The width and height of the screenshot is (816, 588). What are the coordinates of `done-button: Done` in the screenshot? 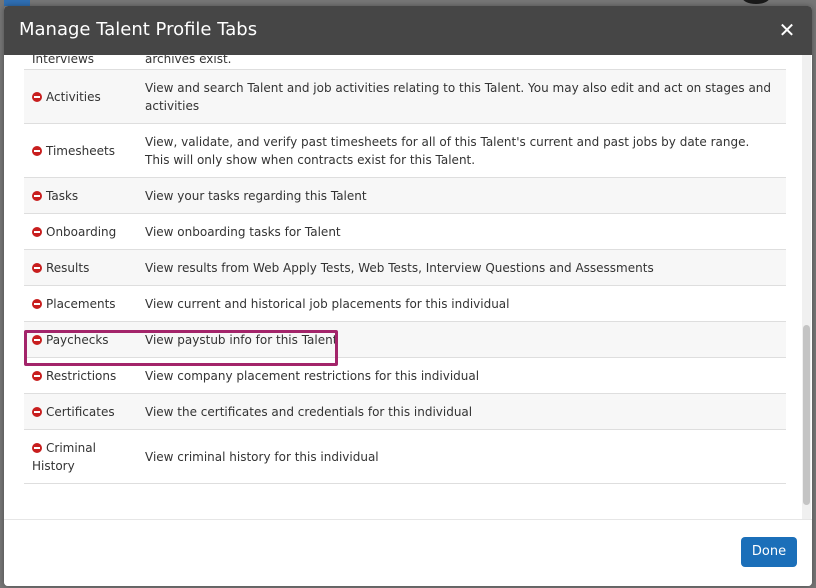 It's located at (769, 552).